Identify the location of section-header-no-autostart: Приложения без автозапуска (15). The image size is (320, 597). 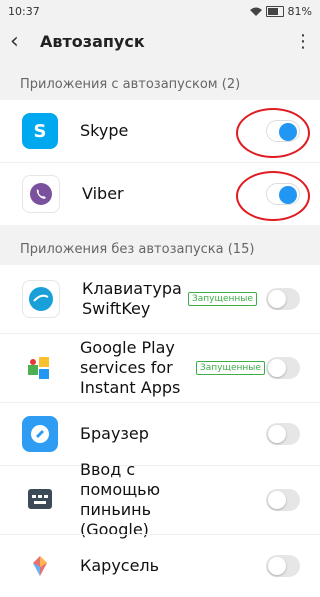
(137, 249).